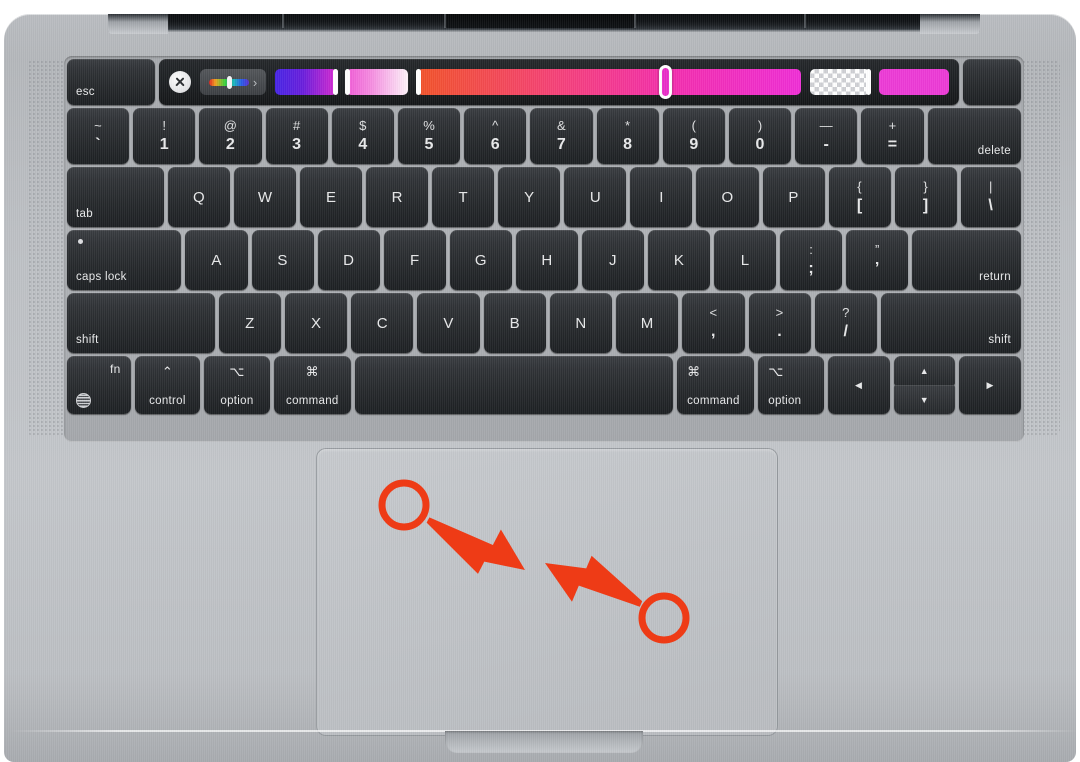 The width and height of the screenshot is (1080, 762). What do you see at coordinates (627, 136) in the screenshot?
I see `key-8: * 8` at bounding box center [627, 136].